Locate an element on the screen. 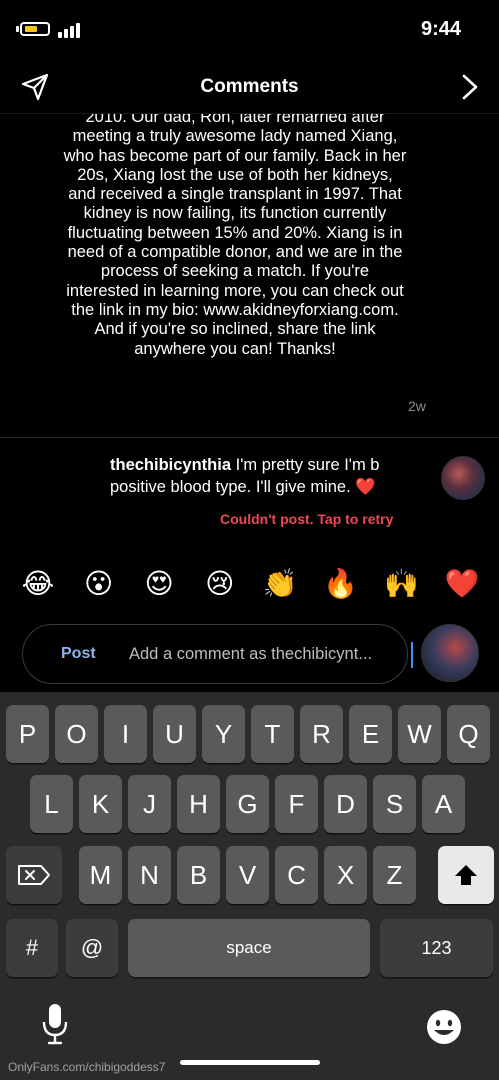  comment-line: process of seeking a match. If you're is located at coordinates (235, 271).